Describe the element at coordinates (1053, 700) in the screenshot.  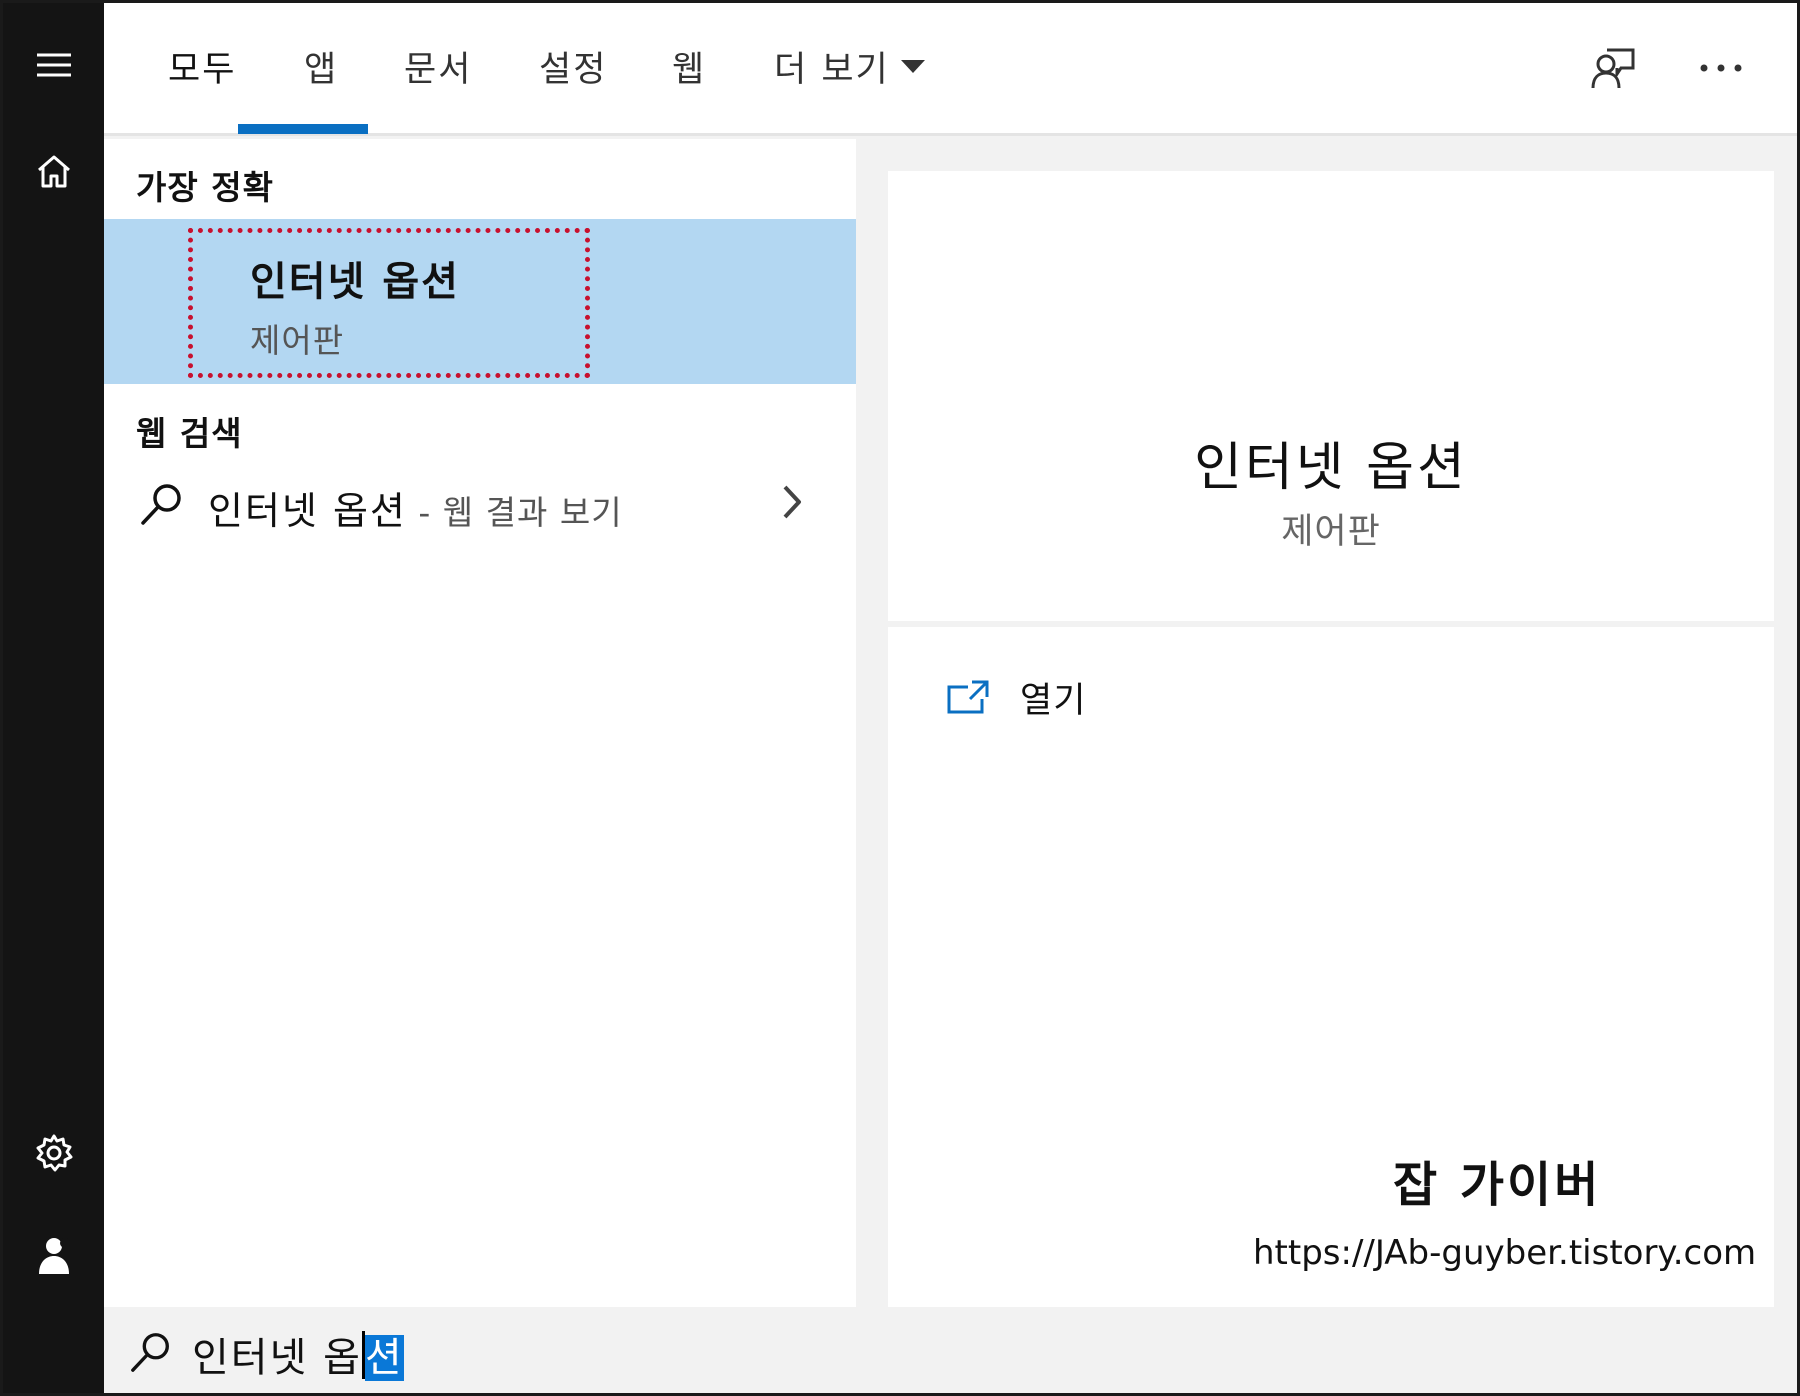
I see `open-action-label: 열기` at that location.